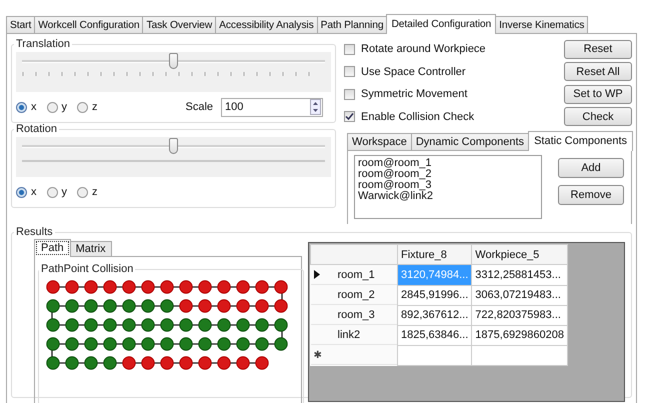 Image resolution: width=657 pixels, height=403 pixels. What do you see at coordinates (266, 24) in the screenshot?
I see `tab: Accessibility Analysis` at bounding box center [266, 24].